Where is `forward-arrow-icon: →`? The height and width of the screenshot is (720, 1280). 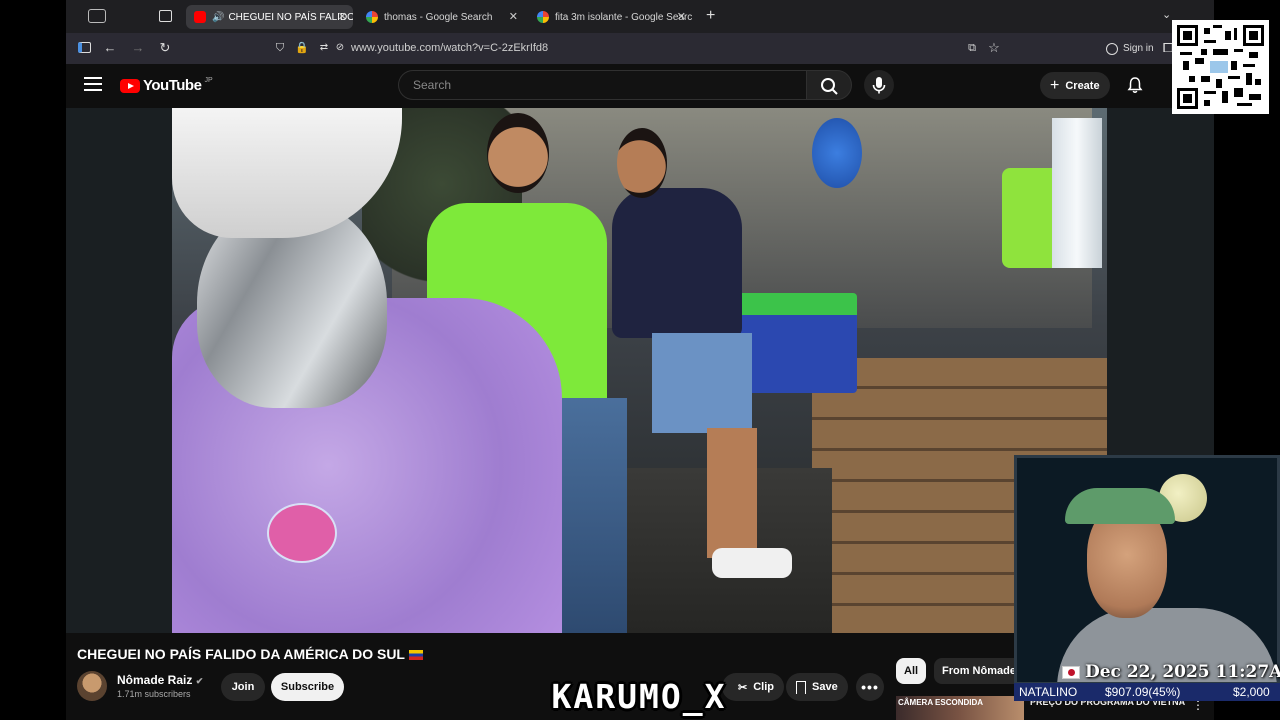 forward-arrow-icon: → is located at coordinates (138, 48).